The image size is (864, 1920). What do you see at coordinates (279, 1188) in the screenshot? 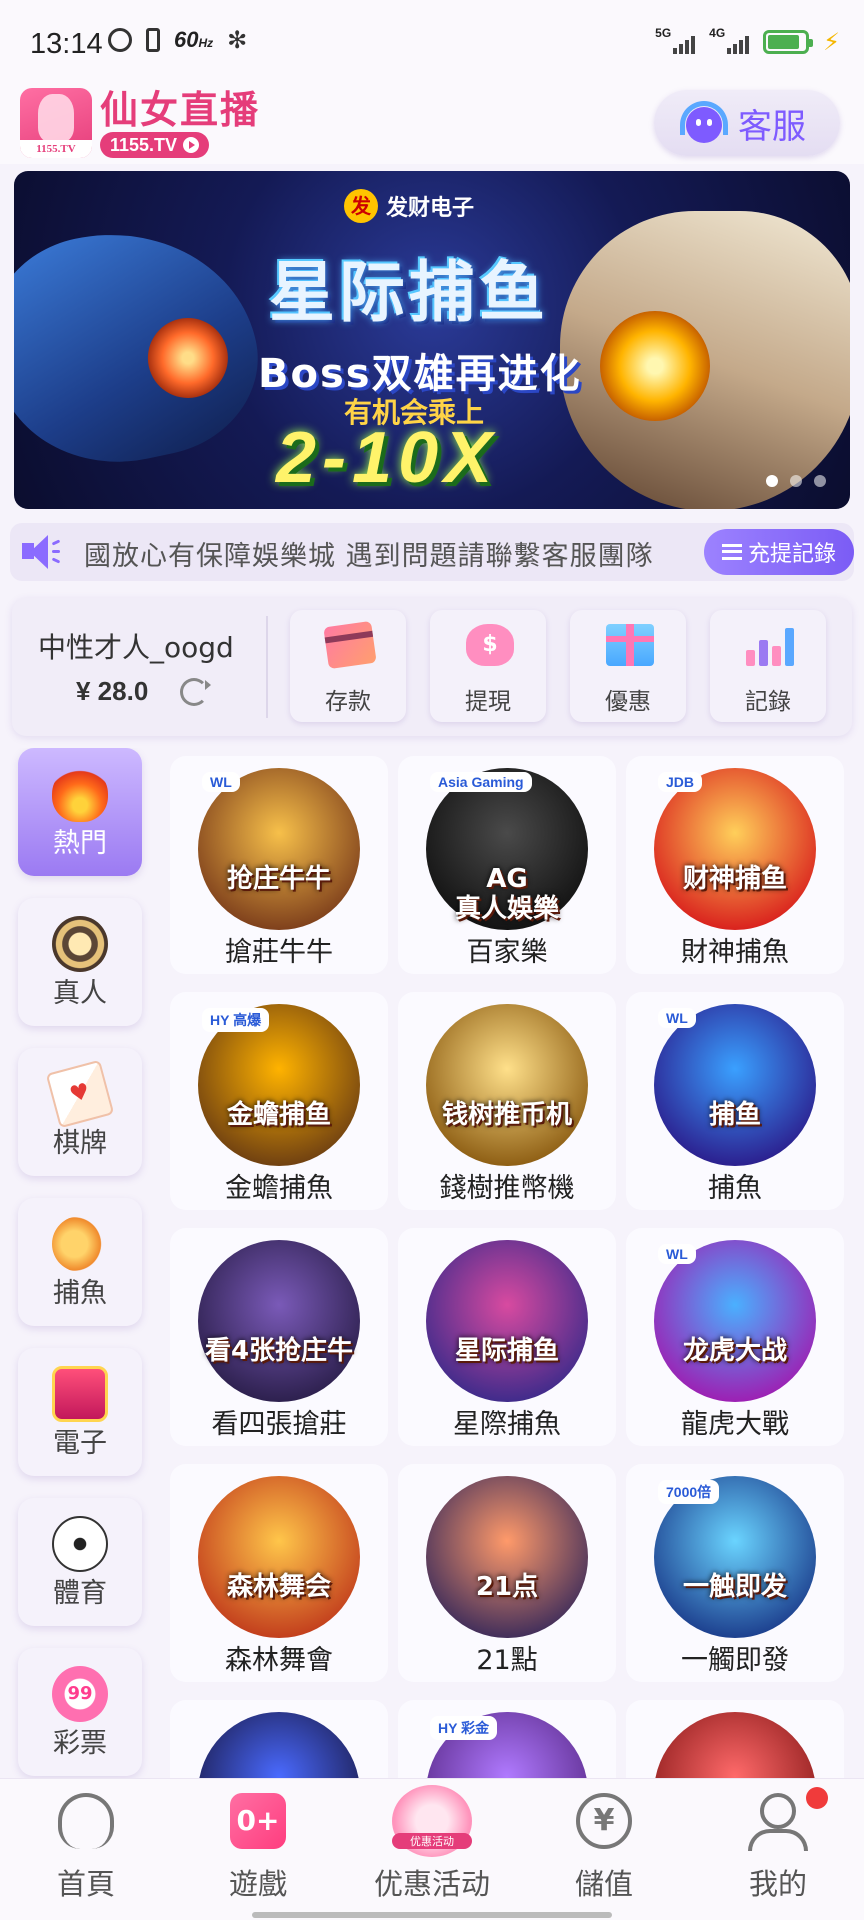
I see `game-name: 金蟾捕魚` at bounding box center [279, 1188].